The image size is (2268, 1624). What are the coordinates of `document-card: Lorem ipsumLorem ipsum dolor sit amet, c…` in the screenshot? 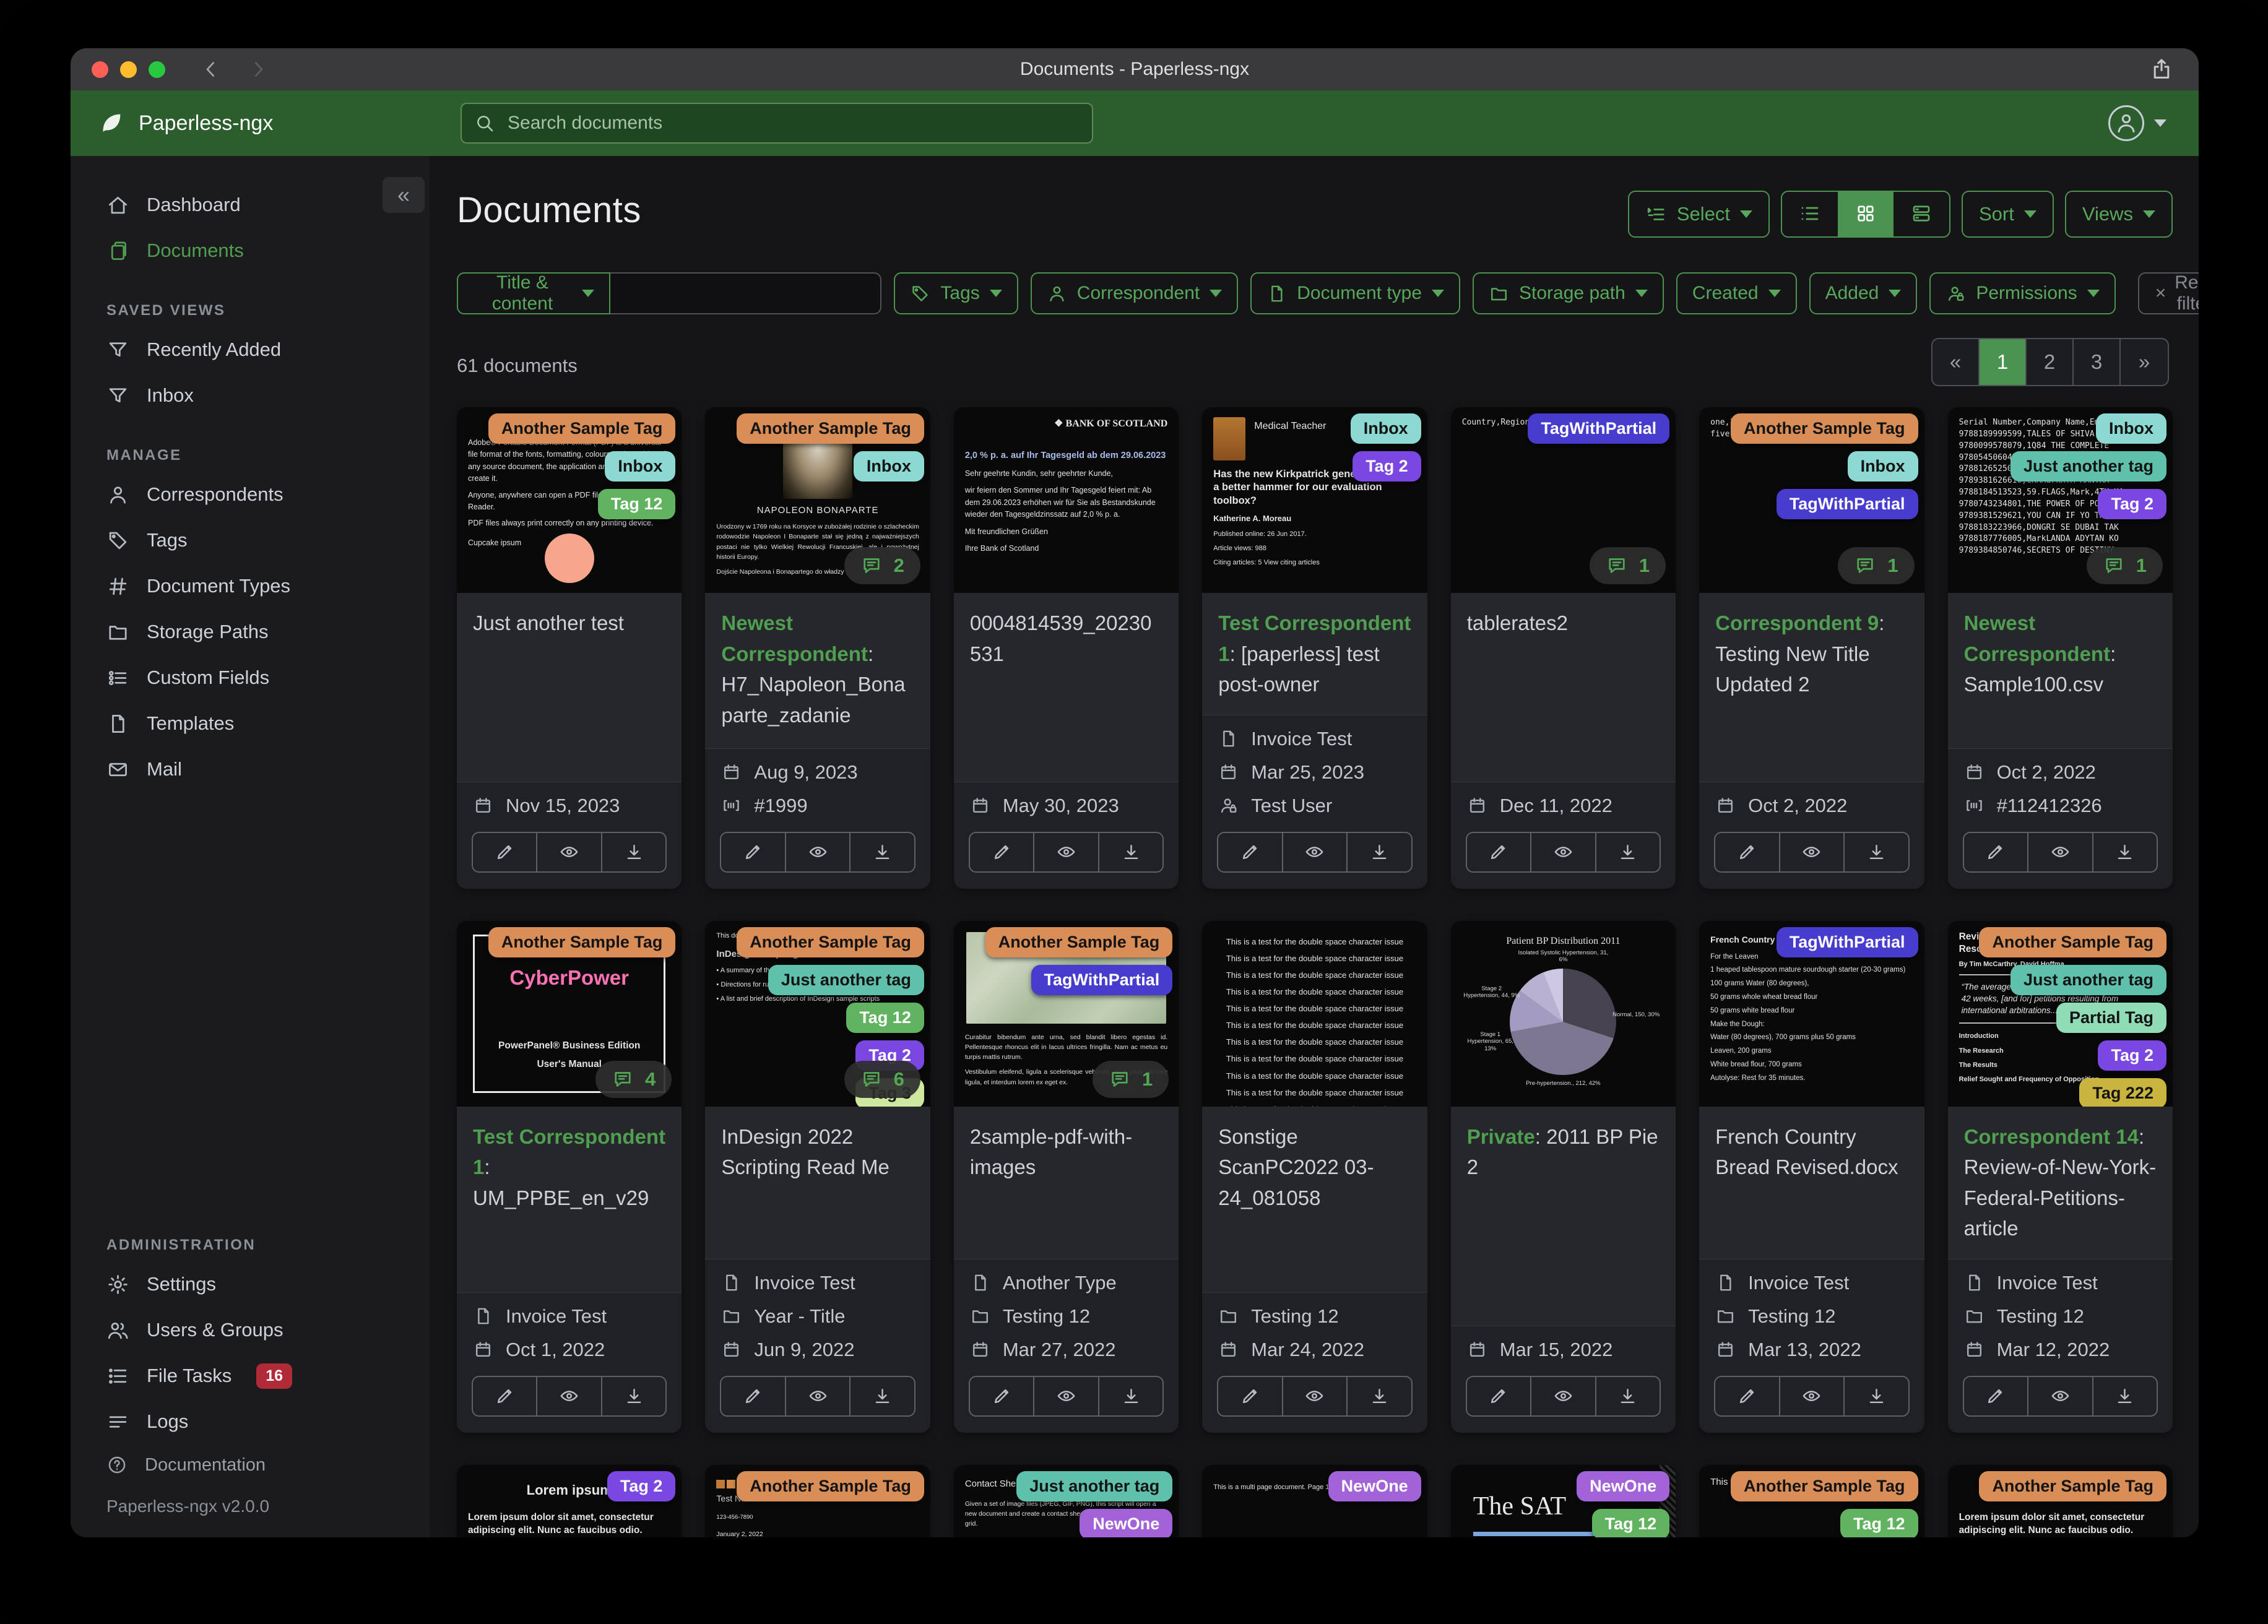 It's located at (2060, 1500).